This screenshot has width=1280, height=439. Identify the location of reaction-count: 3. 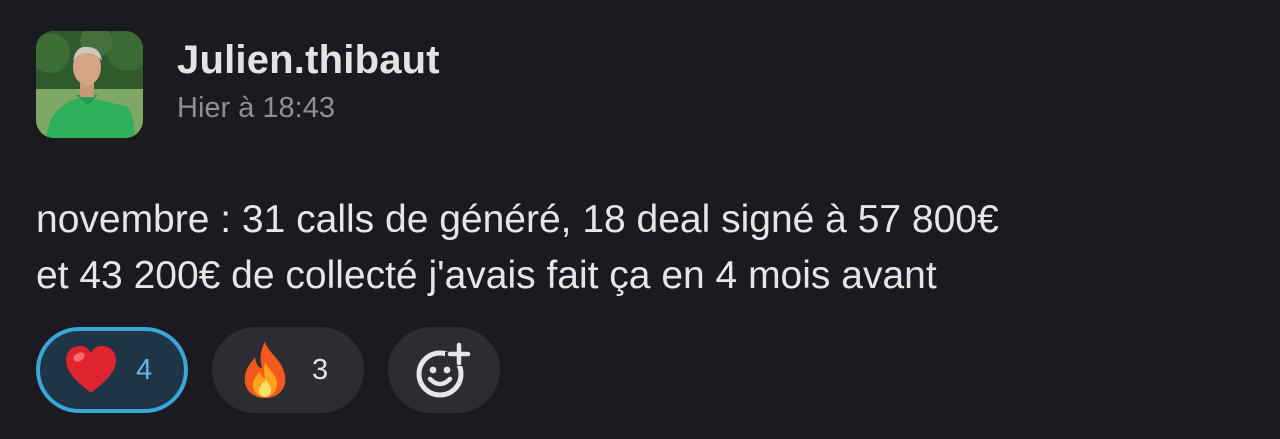
(320, 369).